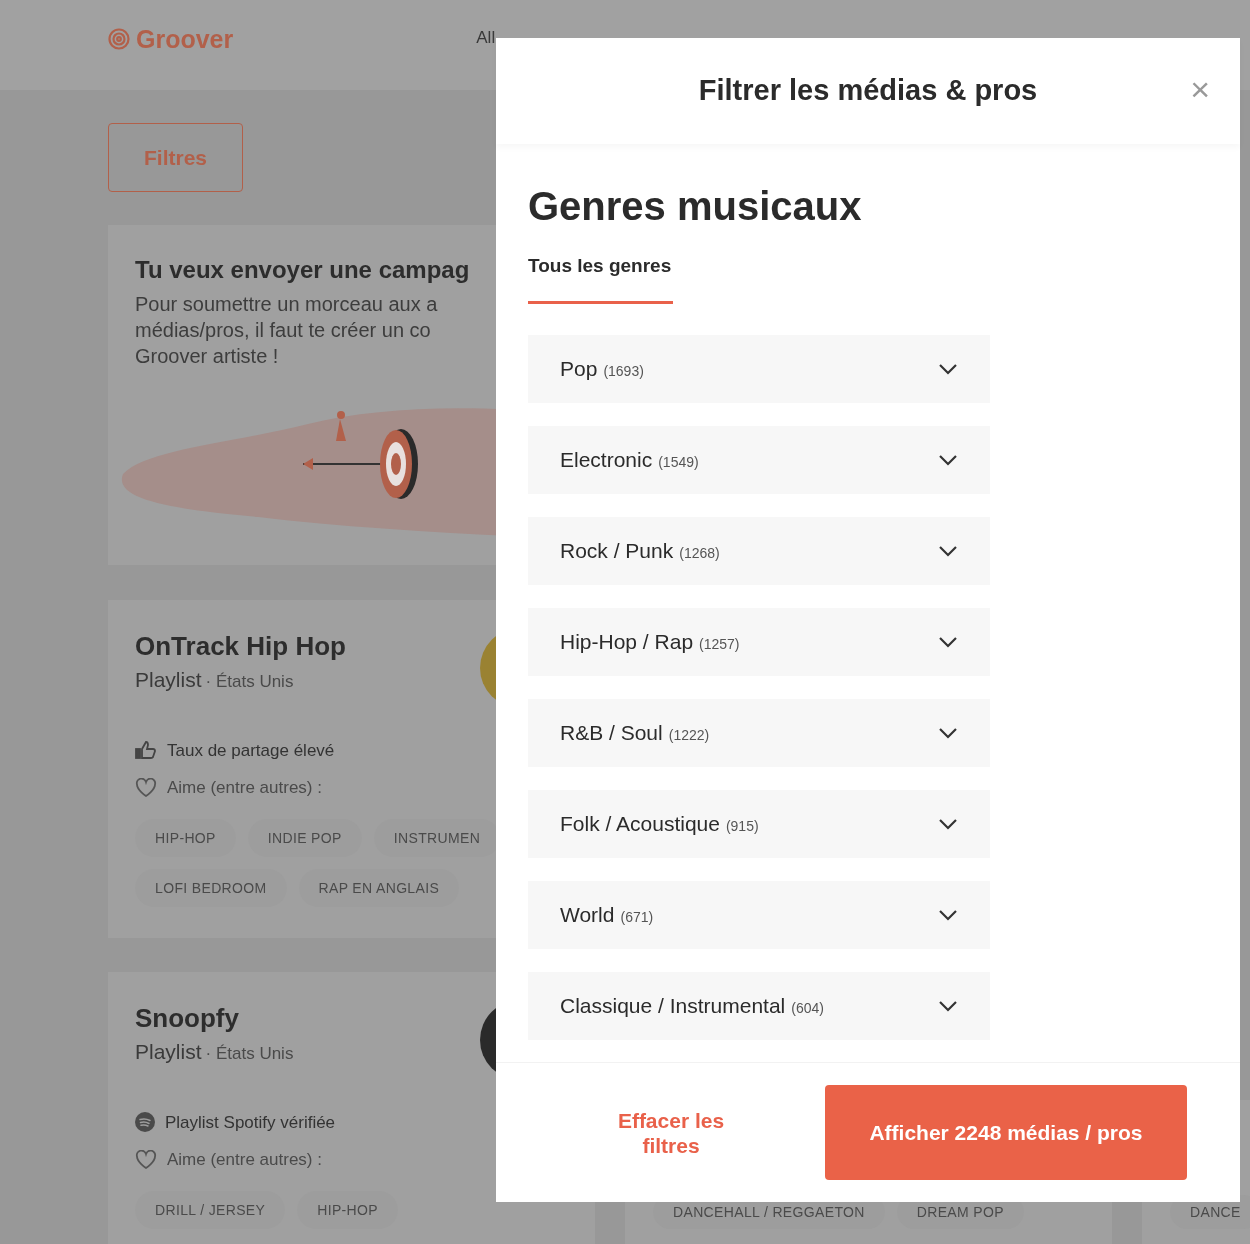 The image size is (1250, 1244). I want to click on genre-count: (1549), so click(678, 462).